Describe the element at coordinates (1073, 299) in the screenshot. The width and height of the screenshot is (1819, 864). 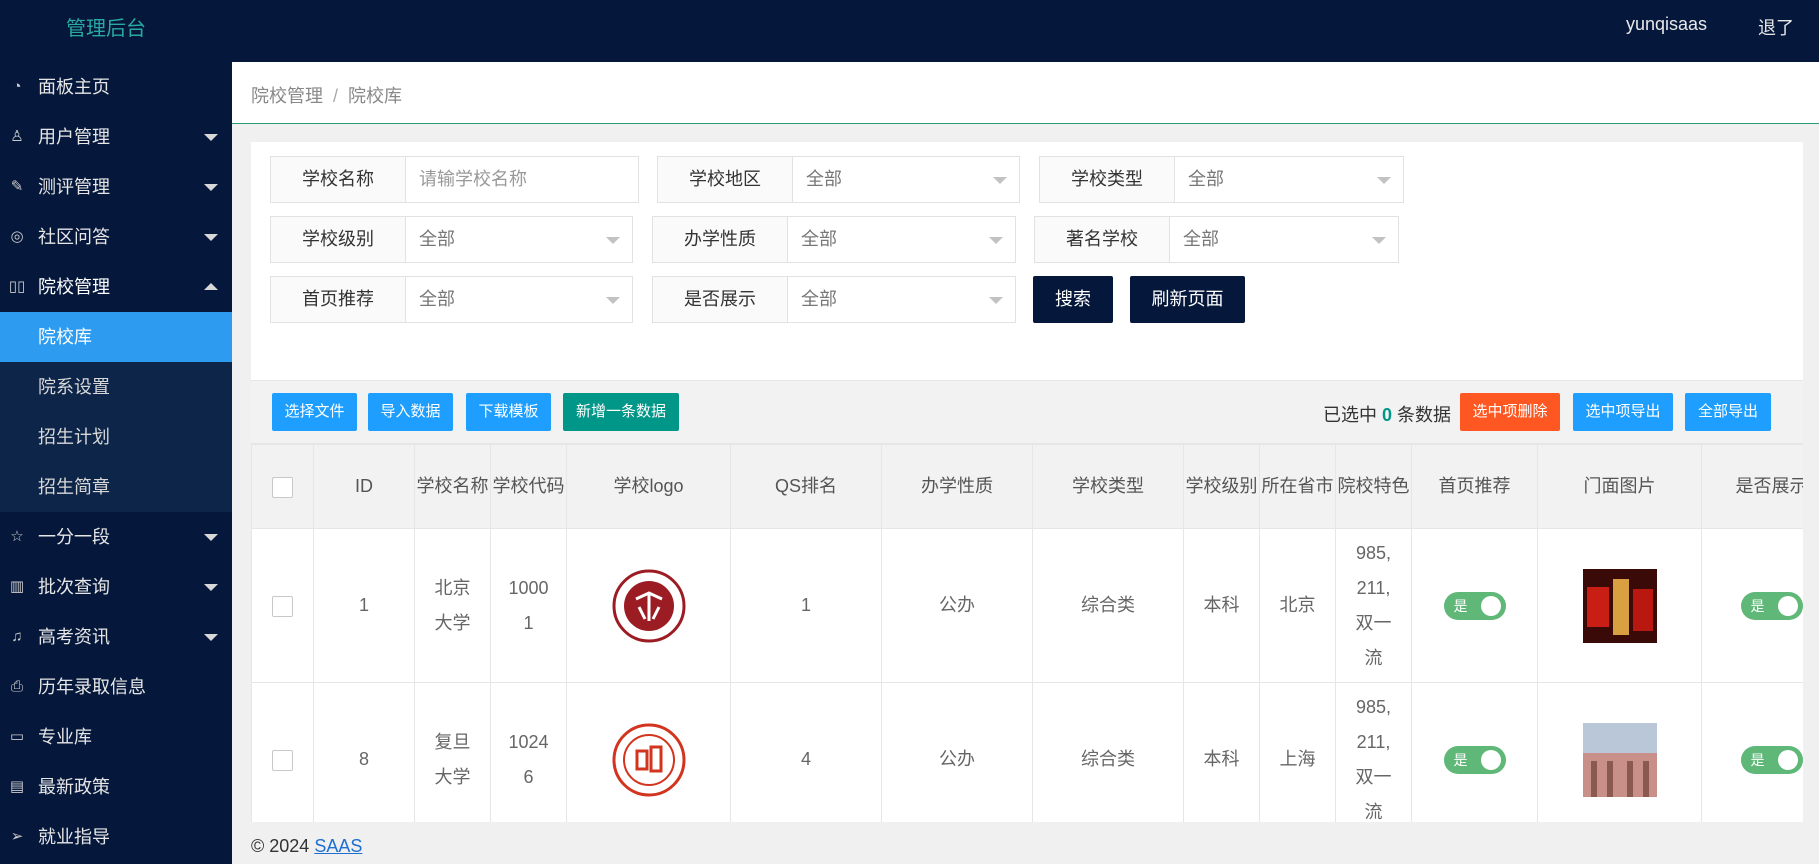
I see `search-button: 搜索` at that location.